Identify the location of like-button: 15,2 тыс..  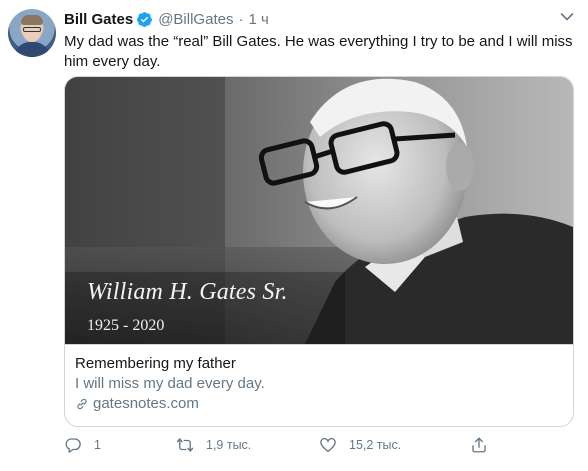
(360, 445).